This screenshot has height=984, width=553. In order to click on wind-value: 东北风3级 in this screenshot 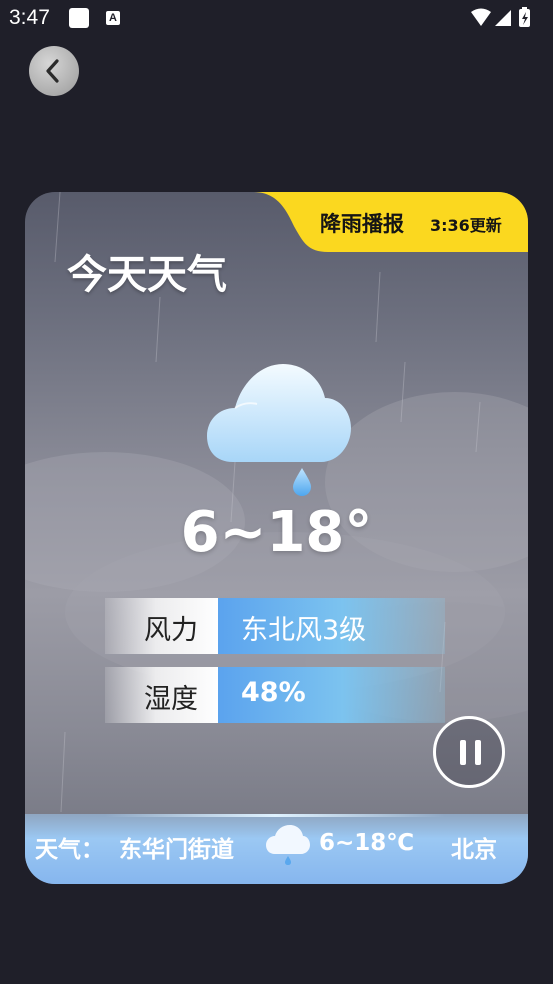, I will do `click(304, 630)`.